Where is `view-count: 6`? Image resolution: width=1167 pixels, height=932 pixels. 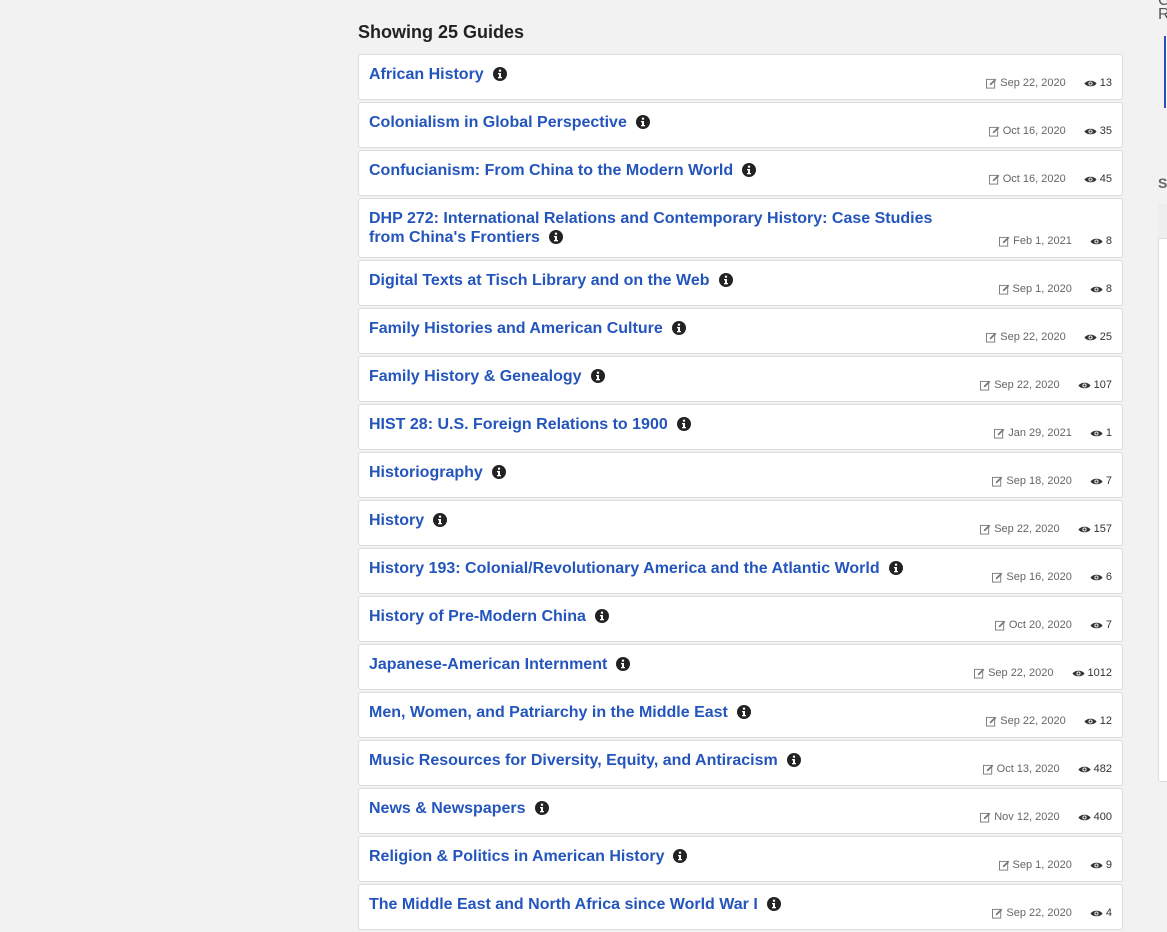 view-count: 6 is located at coordinates (1108, 577).